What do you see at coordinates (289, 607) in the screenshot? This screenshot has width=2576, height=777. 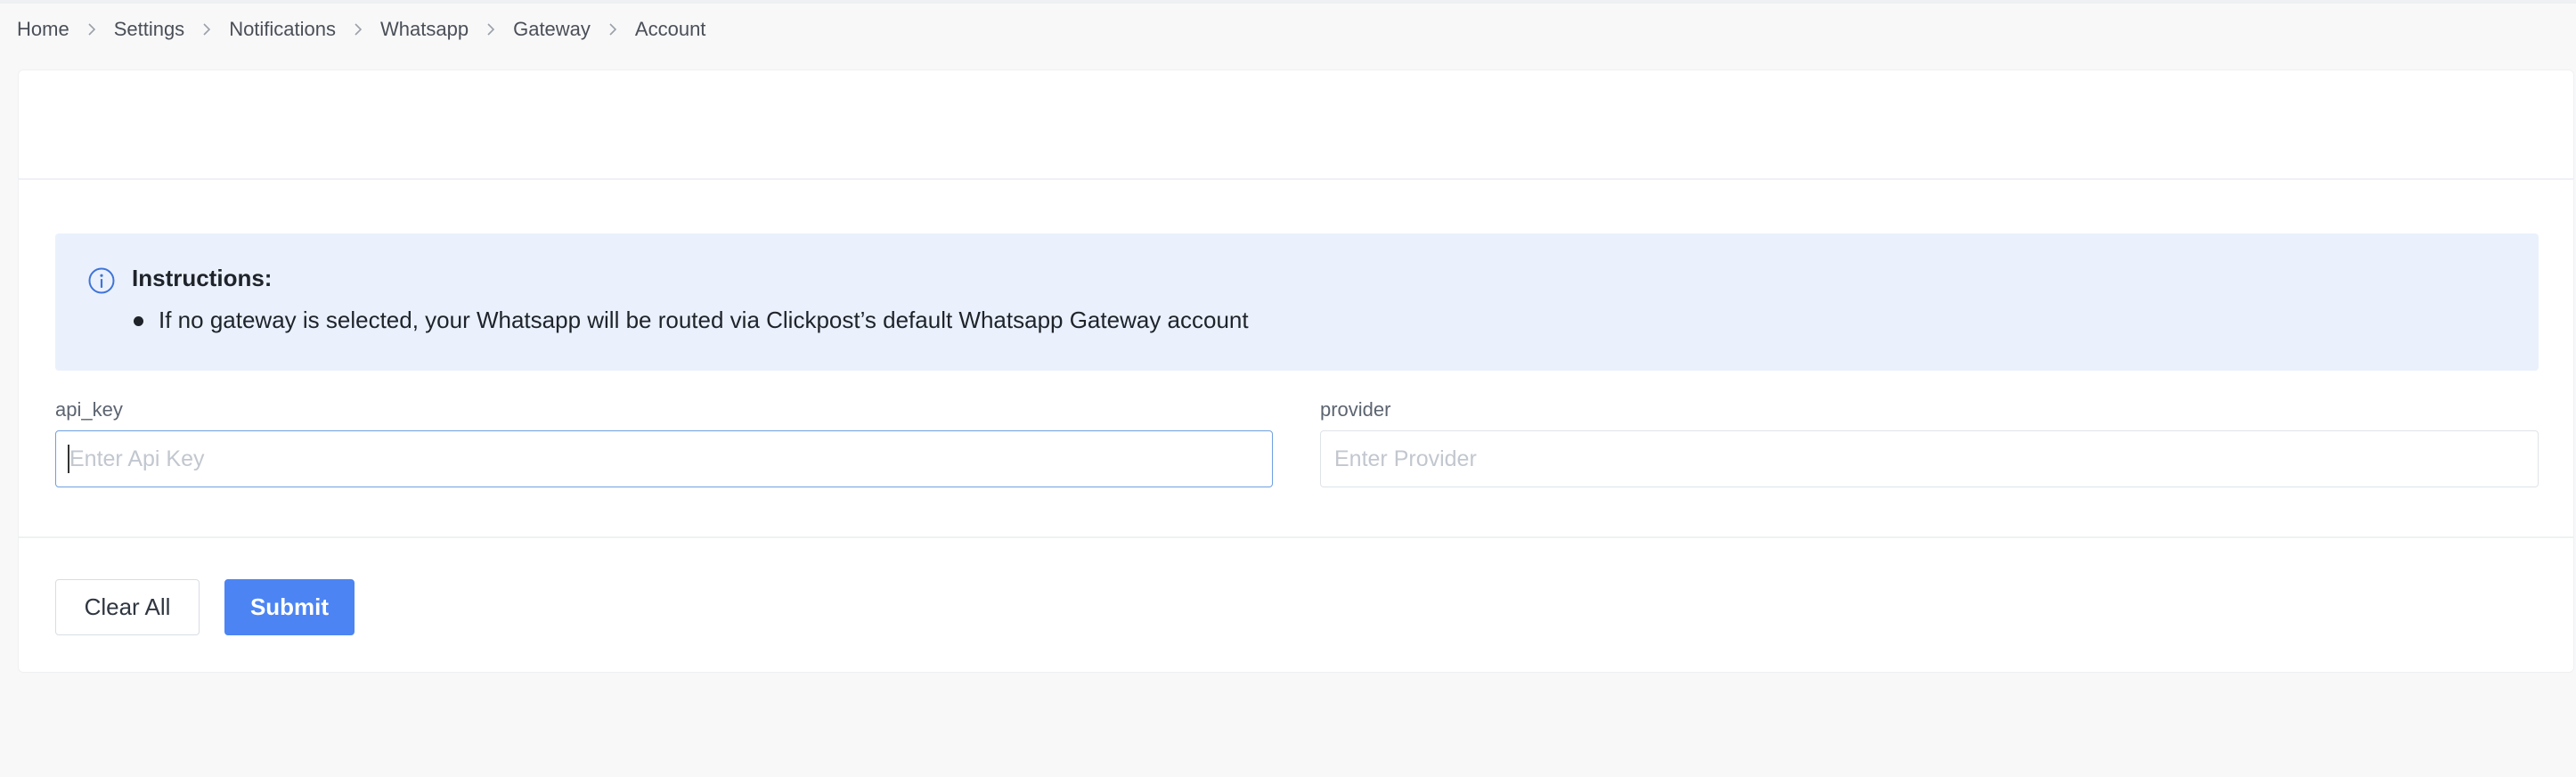 I see `submit-button: Submit` at bounding box center [289, 607].